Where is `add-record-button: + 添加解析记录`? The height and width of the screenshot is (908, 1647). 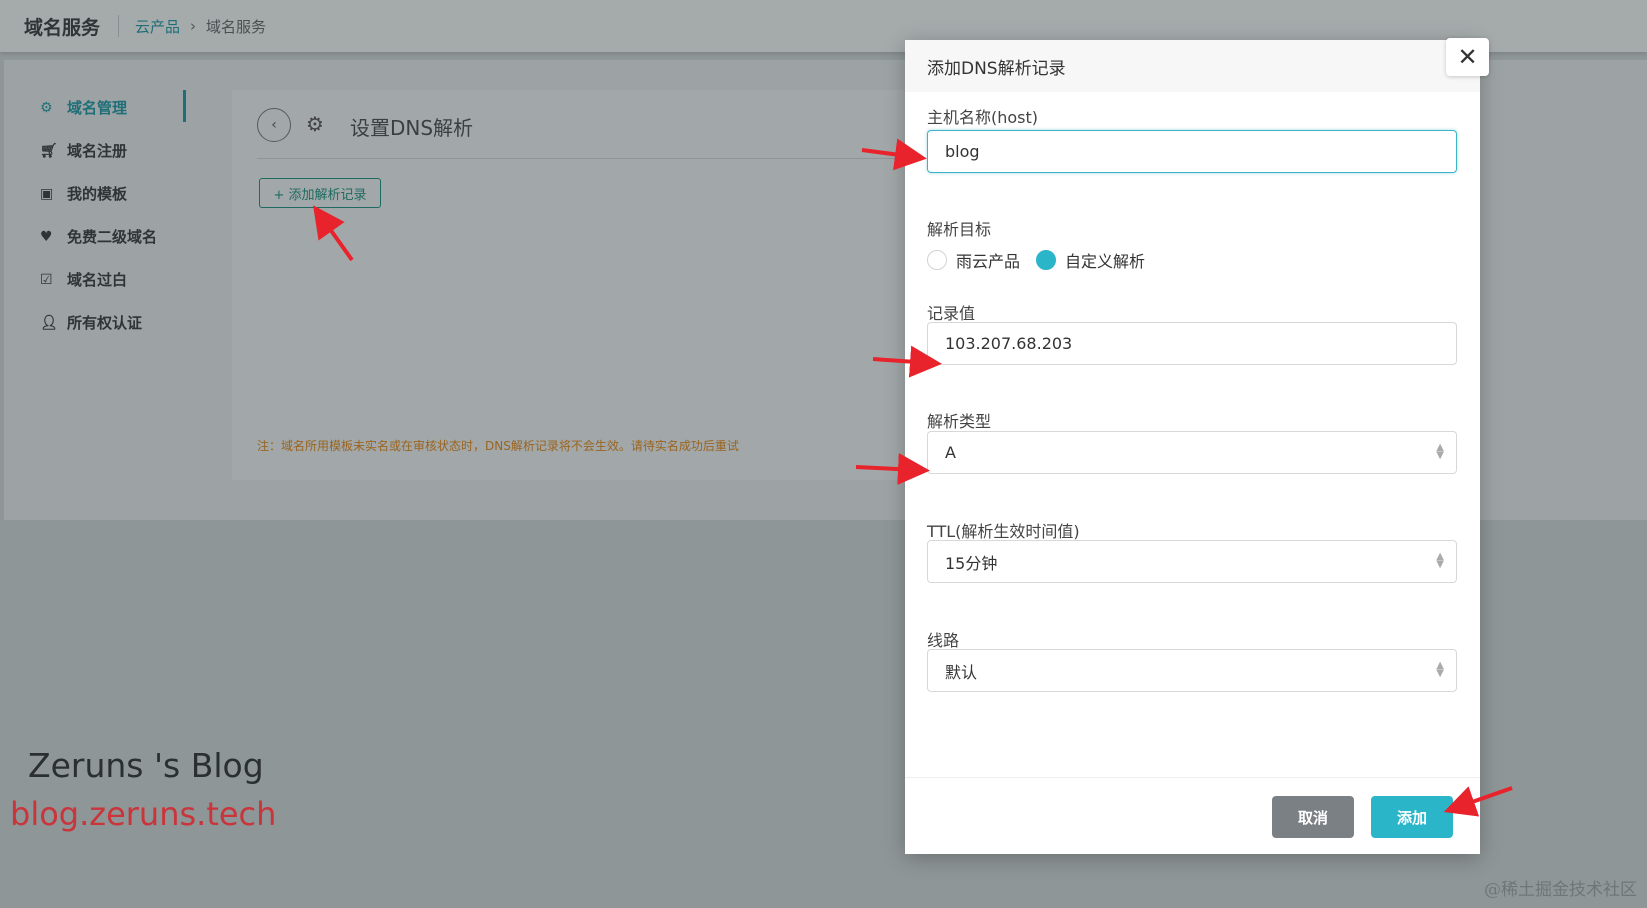 add-record-button: + 添加解析记录 is located at coordinates (320, 193).